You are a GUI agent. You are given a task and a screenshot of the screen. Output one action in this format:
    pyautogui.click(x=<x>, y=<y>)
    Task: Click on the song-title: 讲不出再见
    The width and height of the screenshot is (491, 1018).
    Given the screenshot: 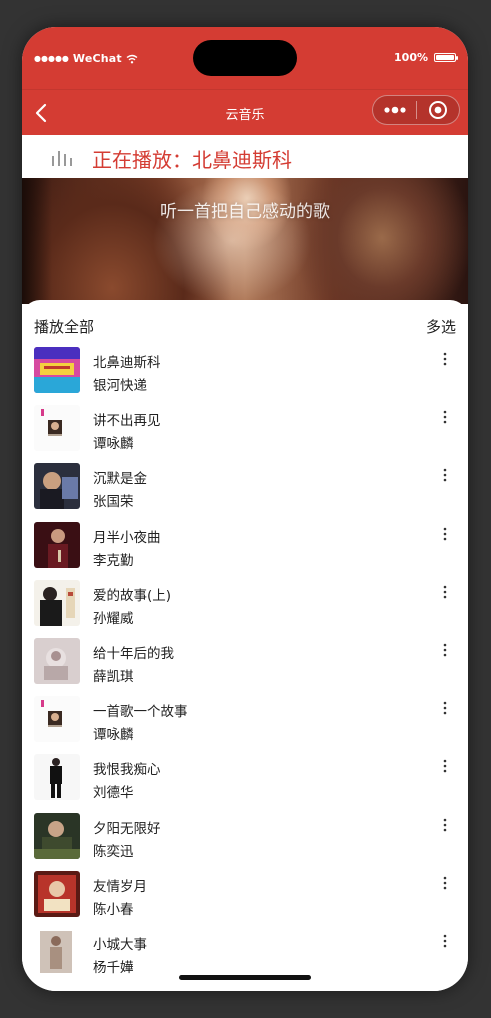 What is the action you would take?
    pyautogui.click(x=127, y=421)
    